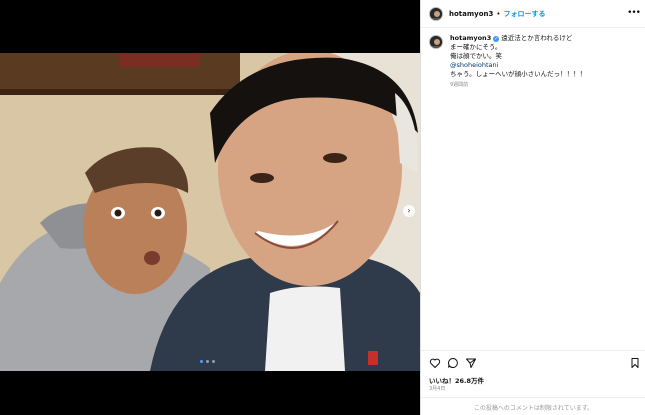 The height and width of the screenshot is (415, 645). I want to click on caption-timestamp: 9週間前, so click(459, 85).